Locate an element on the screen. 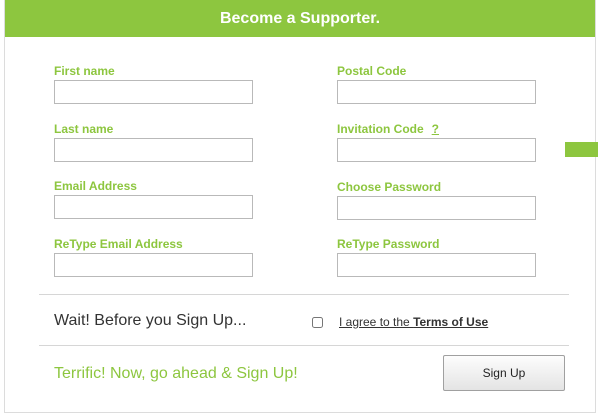 The image size is (598, 415). invitation-code-label-row: Invitation Code? is located at coordinates (388, 129).